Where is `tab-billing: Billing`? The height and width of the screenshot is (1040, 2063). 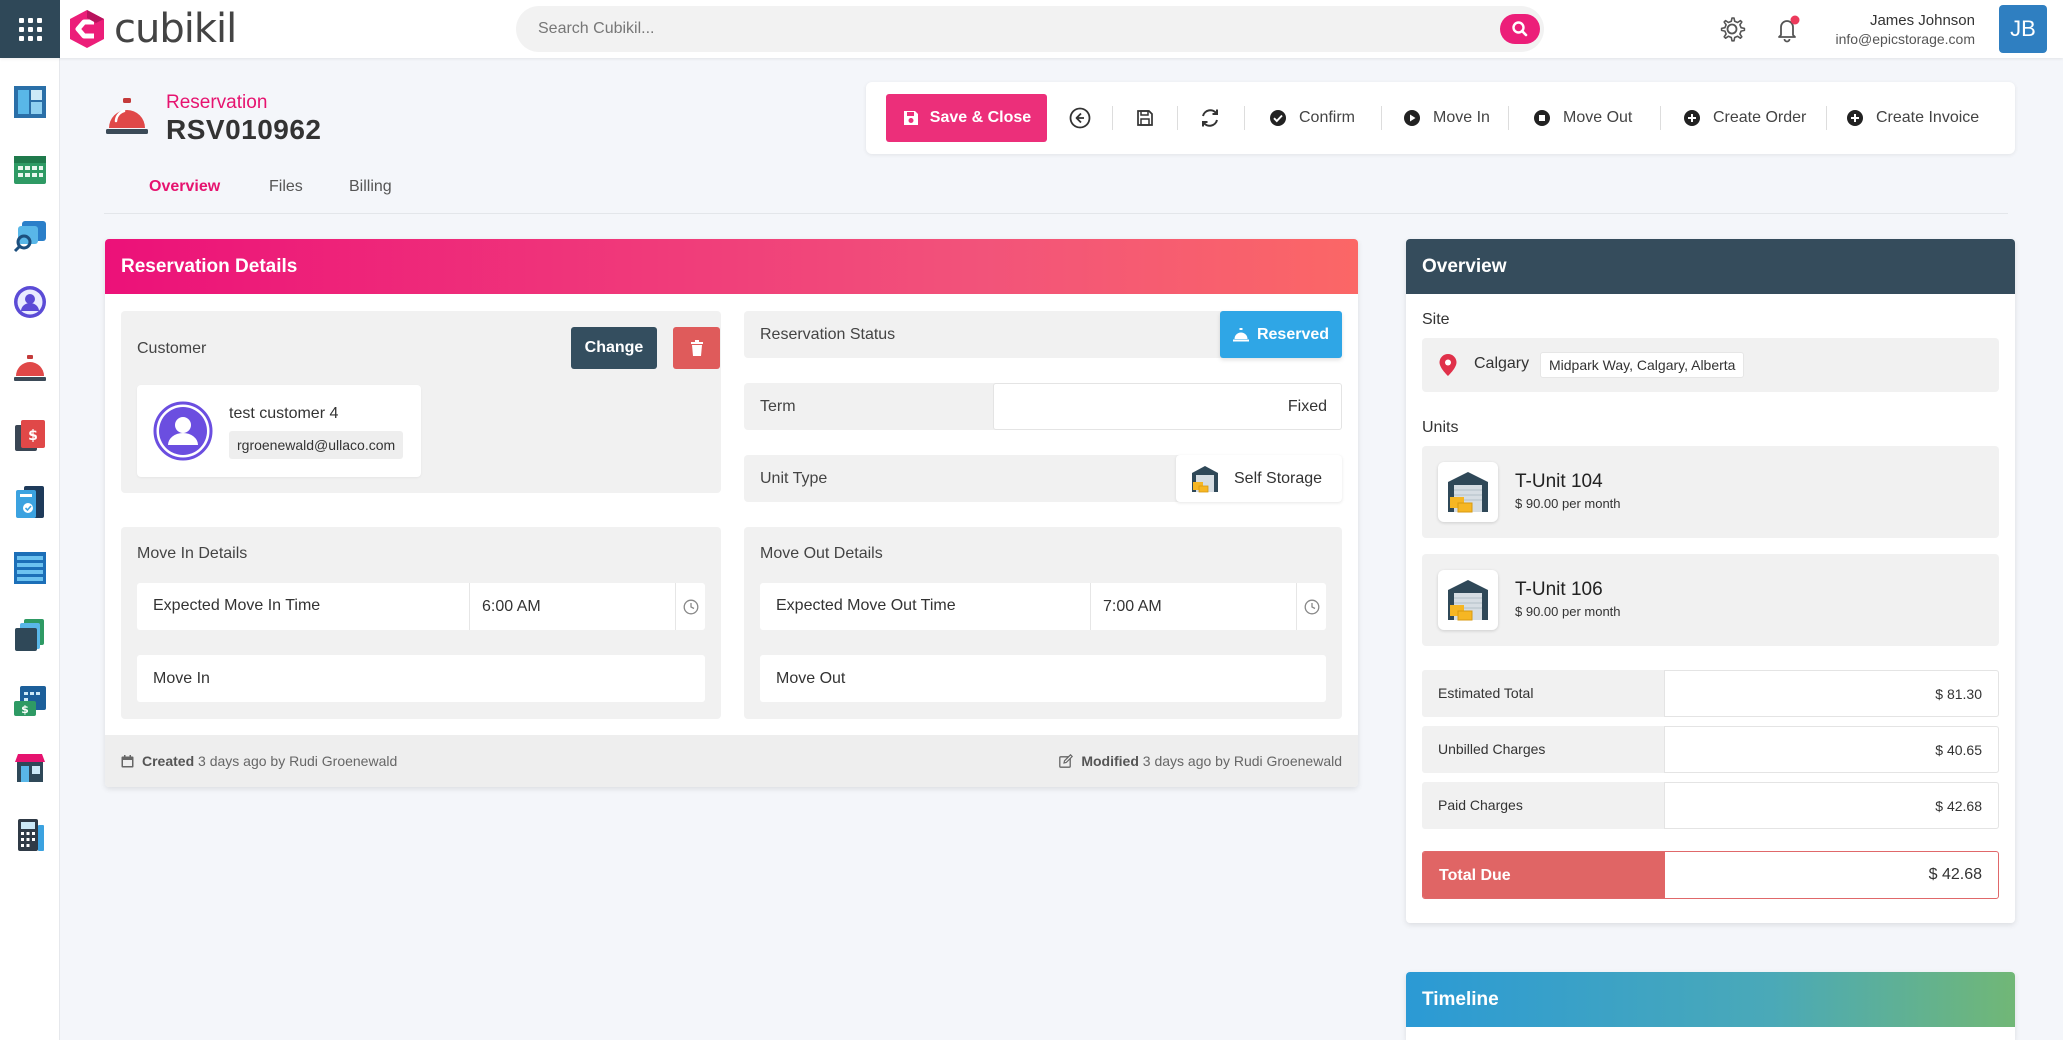
tab-billing: Billing is located at coordinates (370, 187).